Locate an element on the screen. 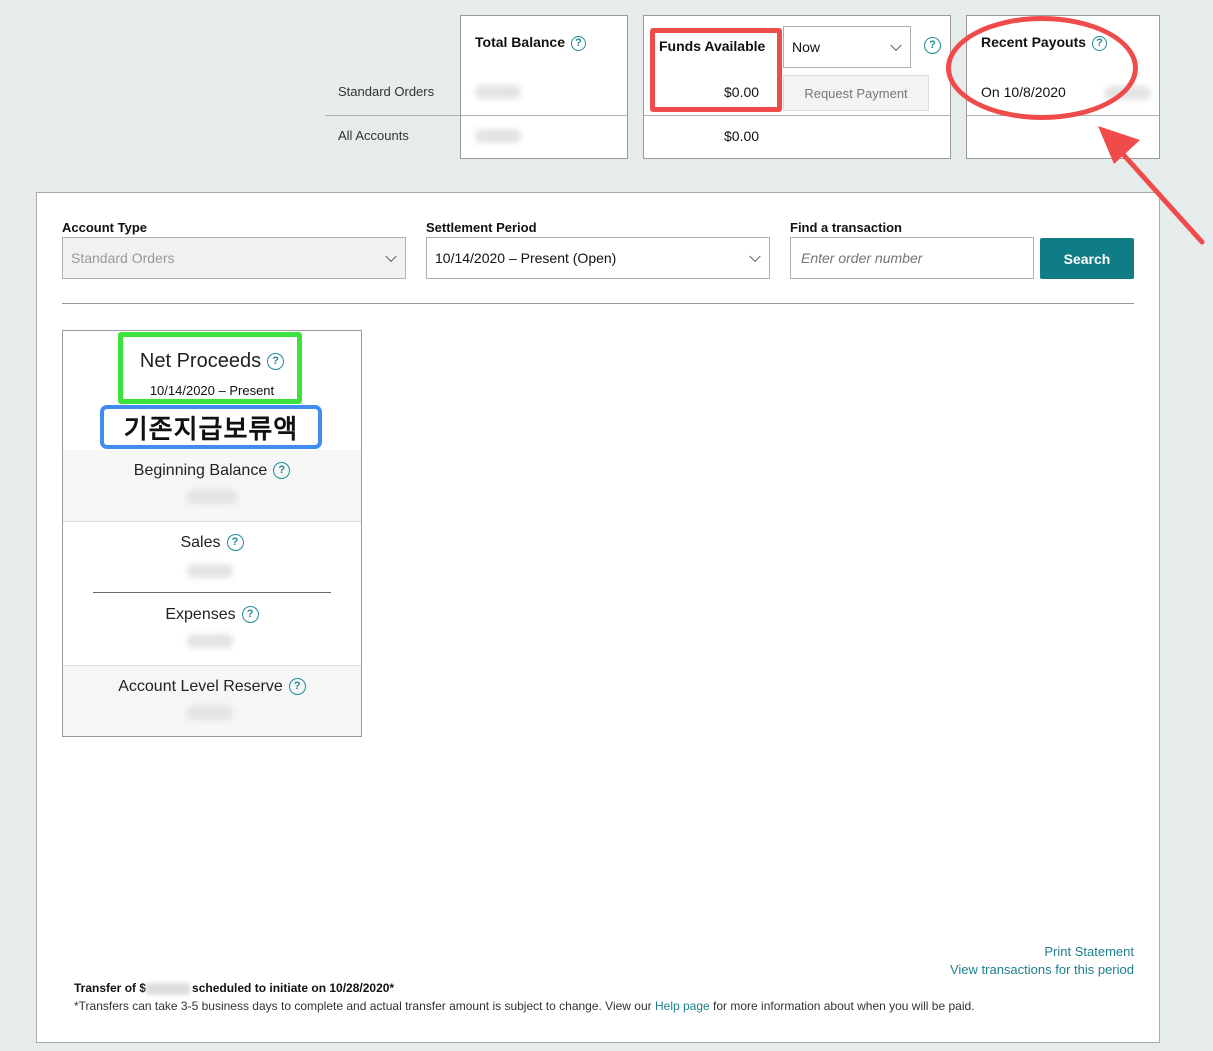 This screenshot has height=1051, width=1213. expenses-heading: Expenses? is located at coordinates (212, 615).